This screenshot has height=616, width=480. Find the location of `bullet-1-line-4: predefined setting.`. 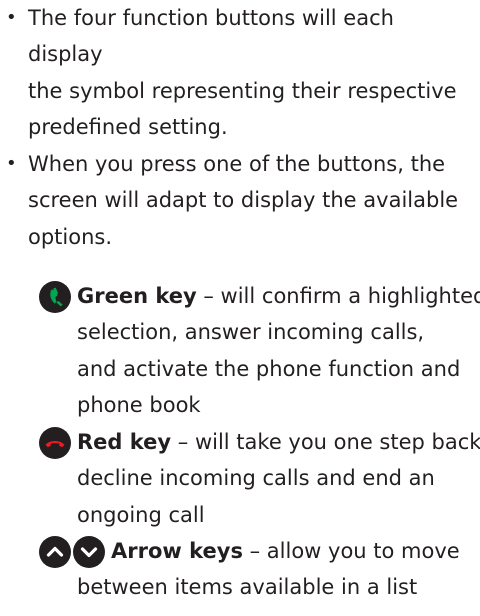

bullet-1-line-4: predefined setting. is located at coordinates (128, 127).